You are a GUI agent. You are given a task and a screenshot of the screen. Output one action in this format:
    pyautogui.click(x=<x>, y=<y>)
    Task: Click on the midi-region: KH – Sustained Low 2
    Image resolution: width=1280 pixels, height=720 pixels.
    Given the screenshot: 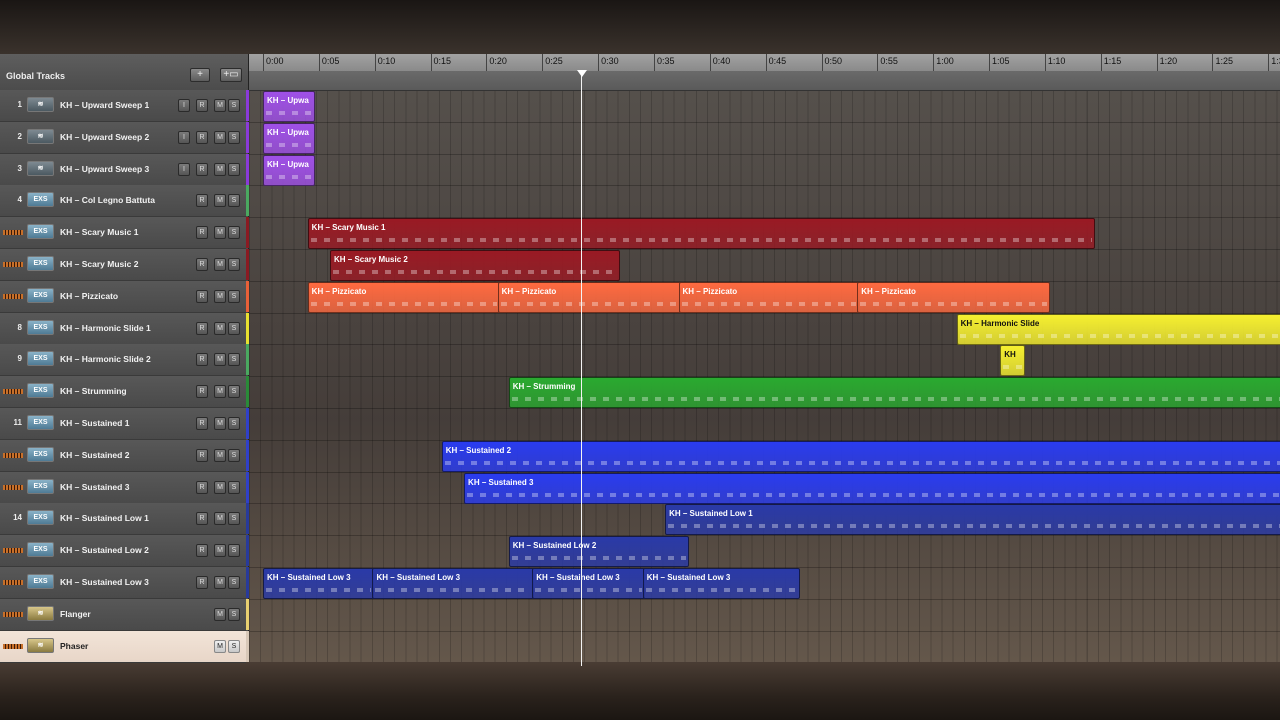 What is the action you would take?
    pyautogui.click(x=599, y=552)
    